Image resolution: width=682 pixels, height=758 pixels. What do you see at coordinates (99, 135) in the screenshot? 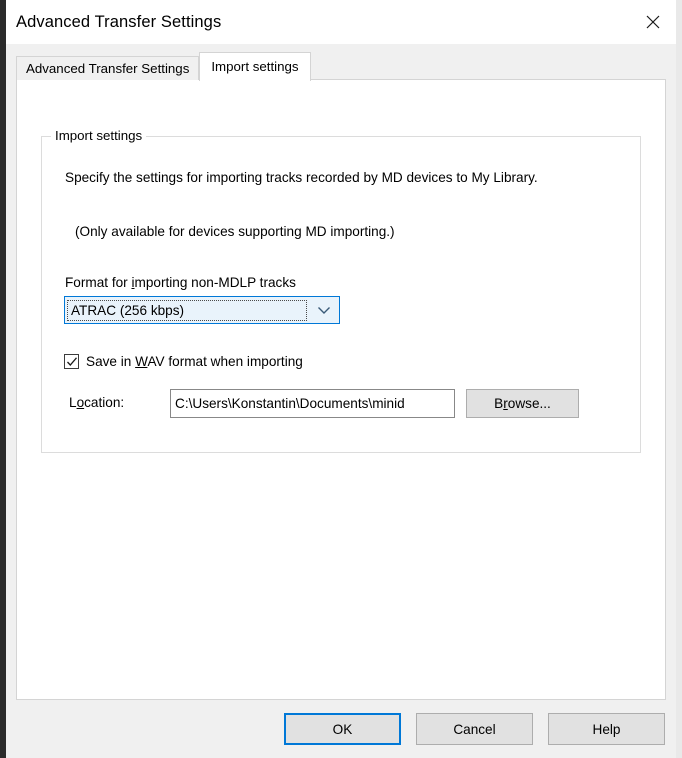
I see `groupbox-legend: Import settings` at bounding box center [99, 135].